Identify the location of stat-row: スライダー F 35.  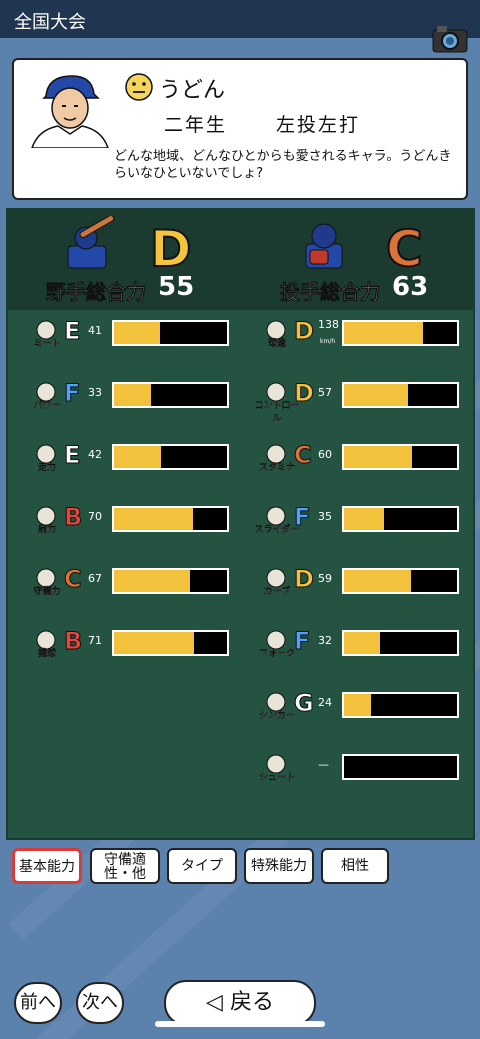
(359, 520).